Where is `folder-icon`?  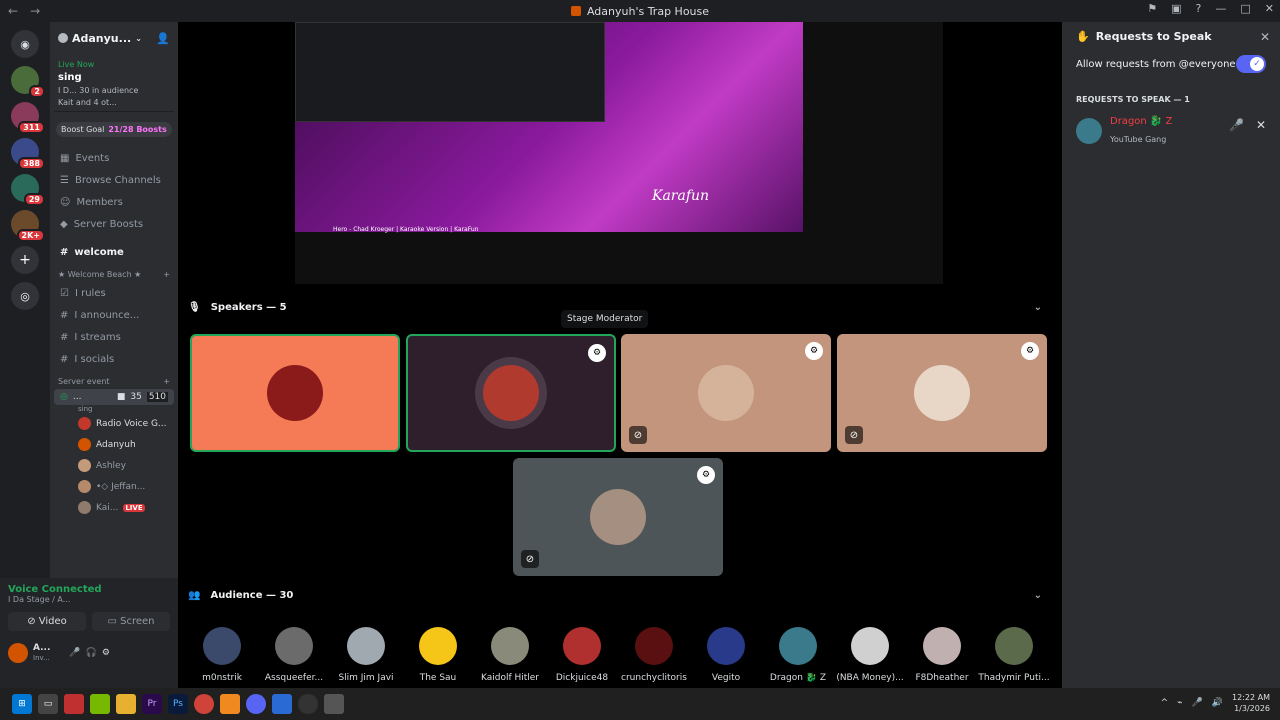 folder-icon is located at coordinates (126, 704).